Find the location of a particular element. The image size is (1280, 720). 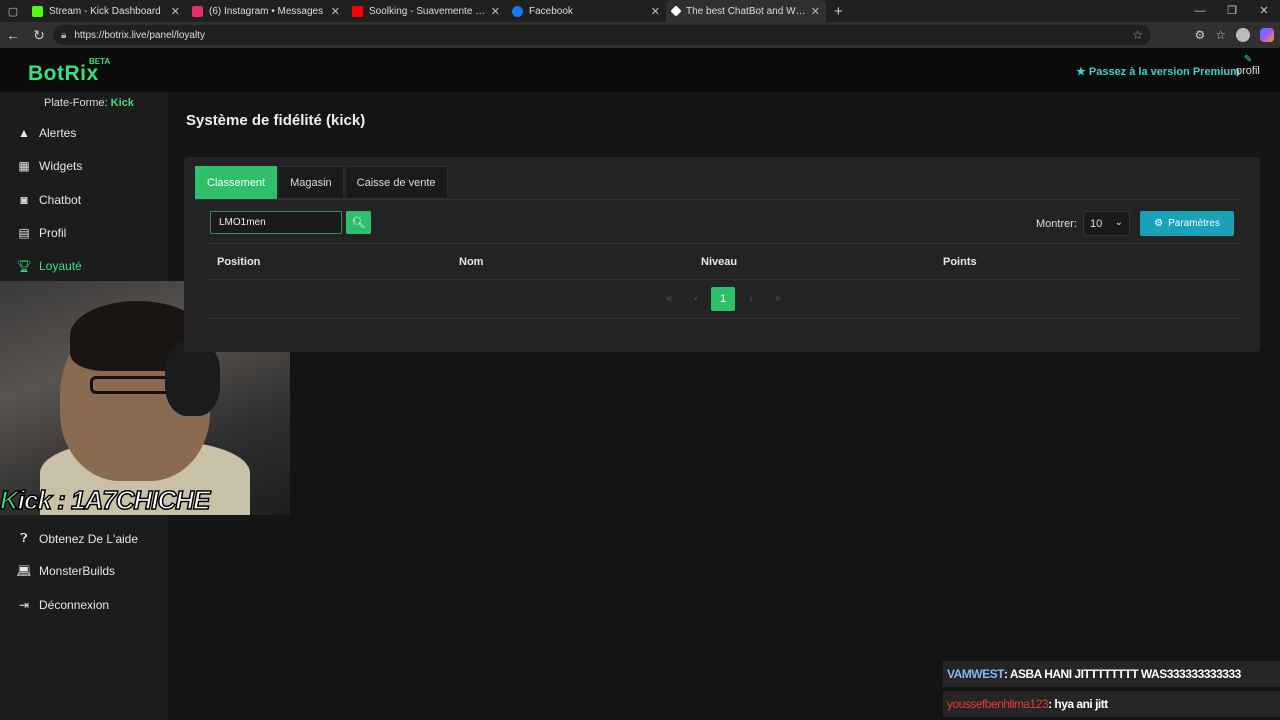

kick-k-letter: K is located at coordinates (10, 500).